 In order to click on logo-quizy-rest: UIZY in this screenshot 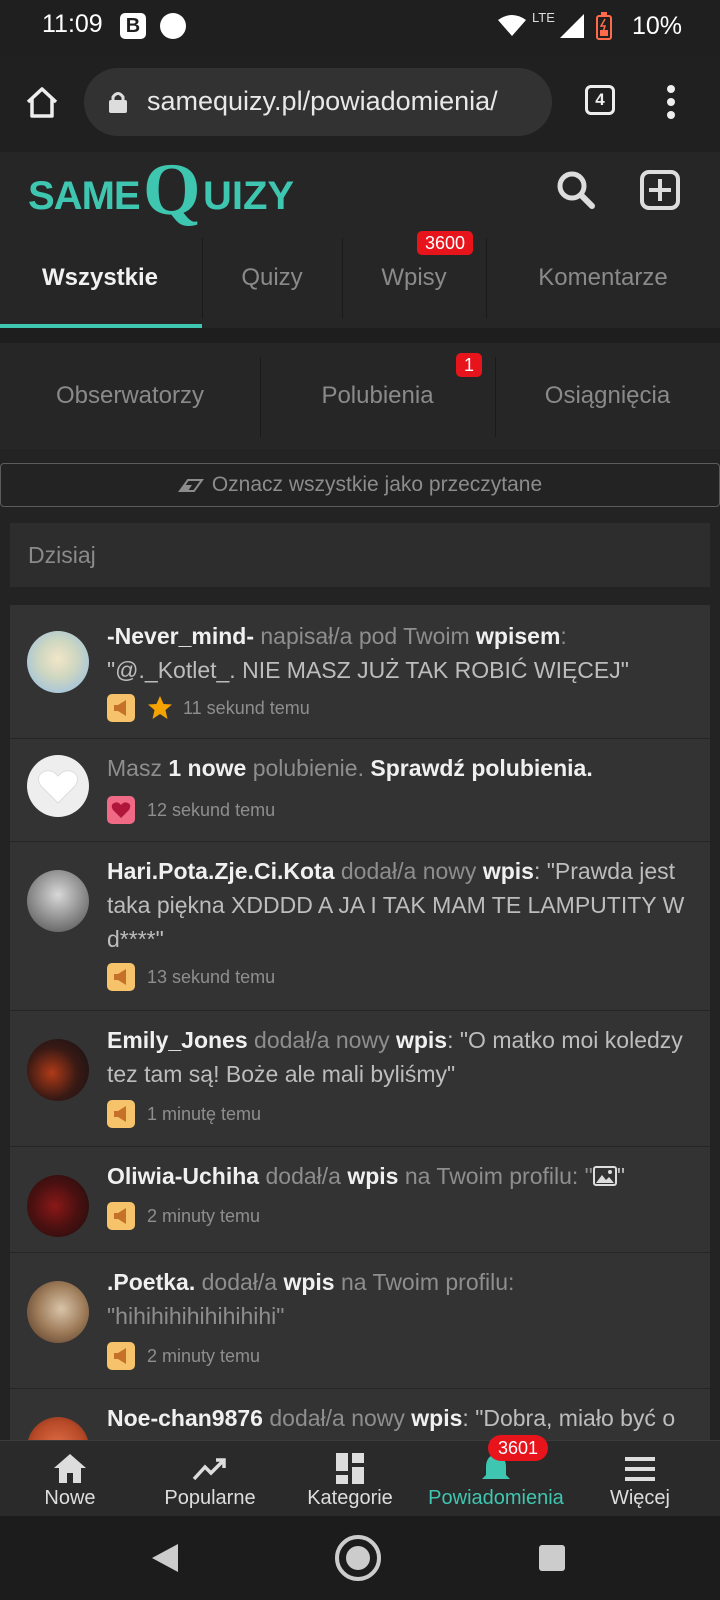, I will do `click(249, 196)`.